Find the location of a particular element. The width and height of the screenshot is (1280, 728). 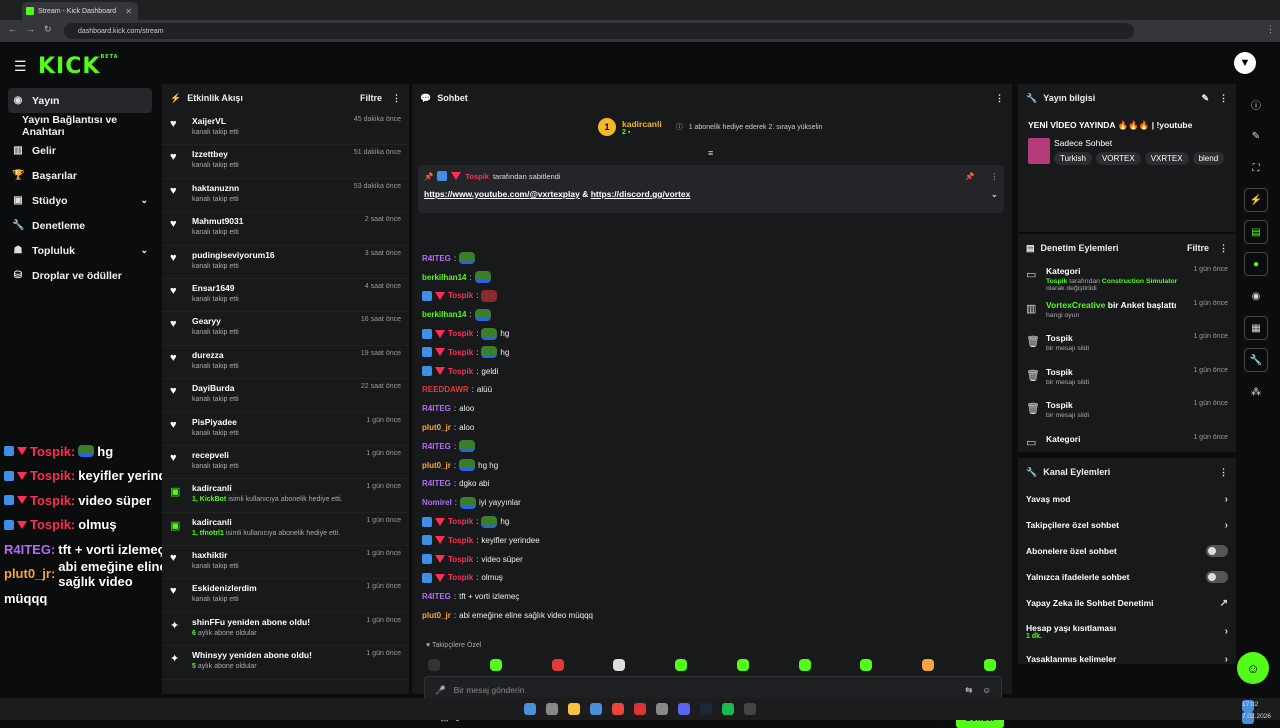

forward-icon: → is located at coordinates (30, 29).